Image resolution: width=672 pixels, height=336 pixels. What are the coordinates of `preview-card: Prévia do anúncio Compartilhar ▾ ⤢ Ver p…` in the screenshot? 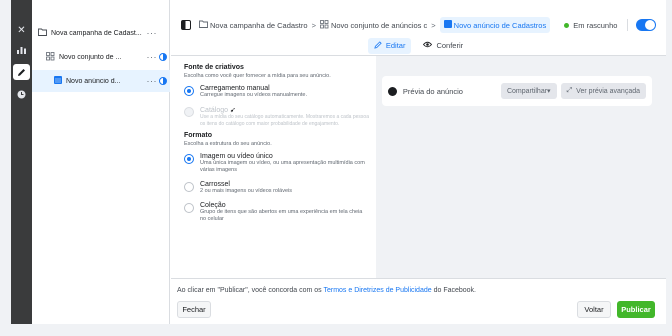 It's located at (517, 91).